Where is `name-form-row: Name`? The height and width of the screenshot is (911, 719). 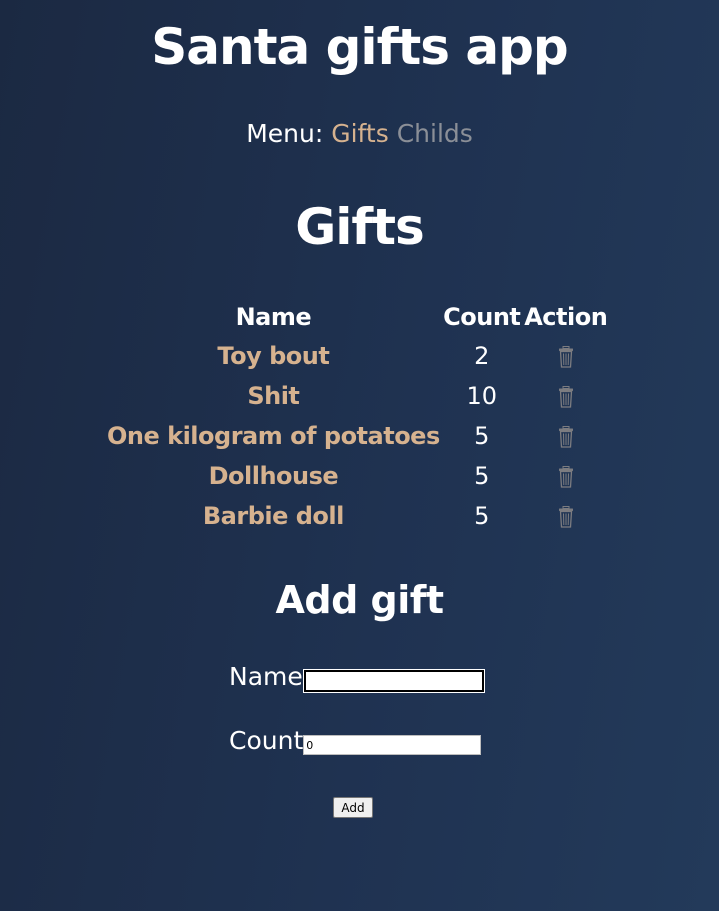
name-form-row: Name is located at coordinates (357, 677).